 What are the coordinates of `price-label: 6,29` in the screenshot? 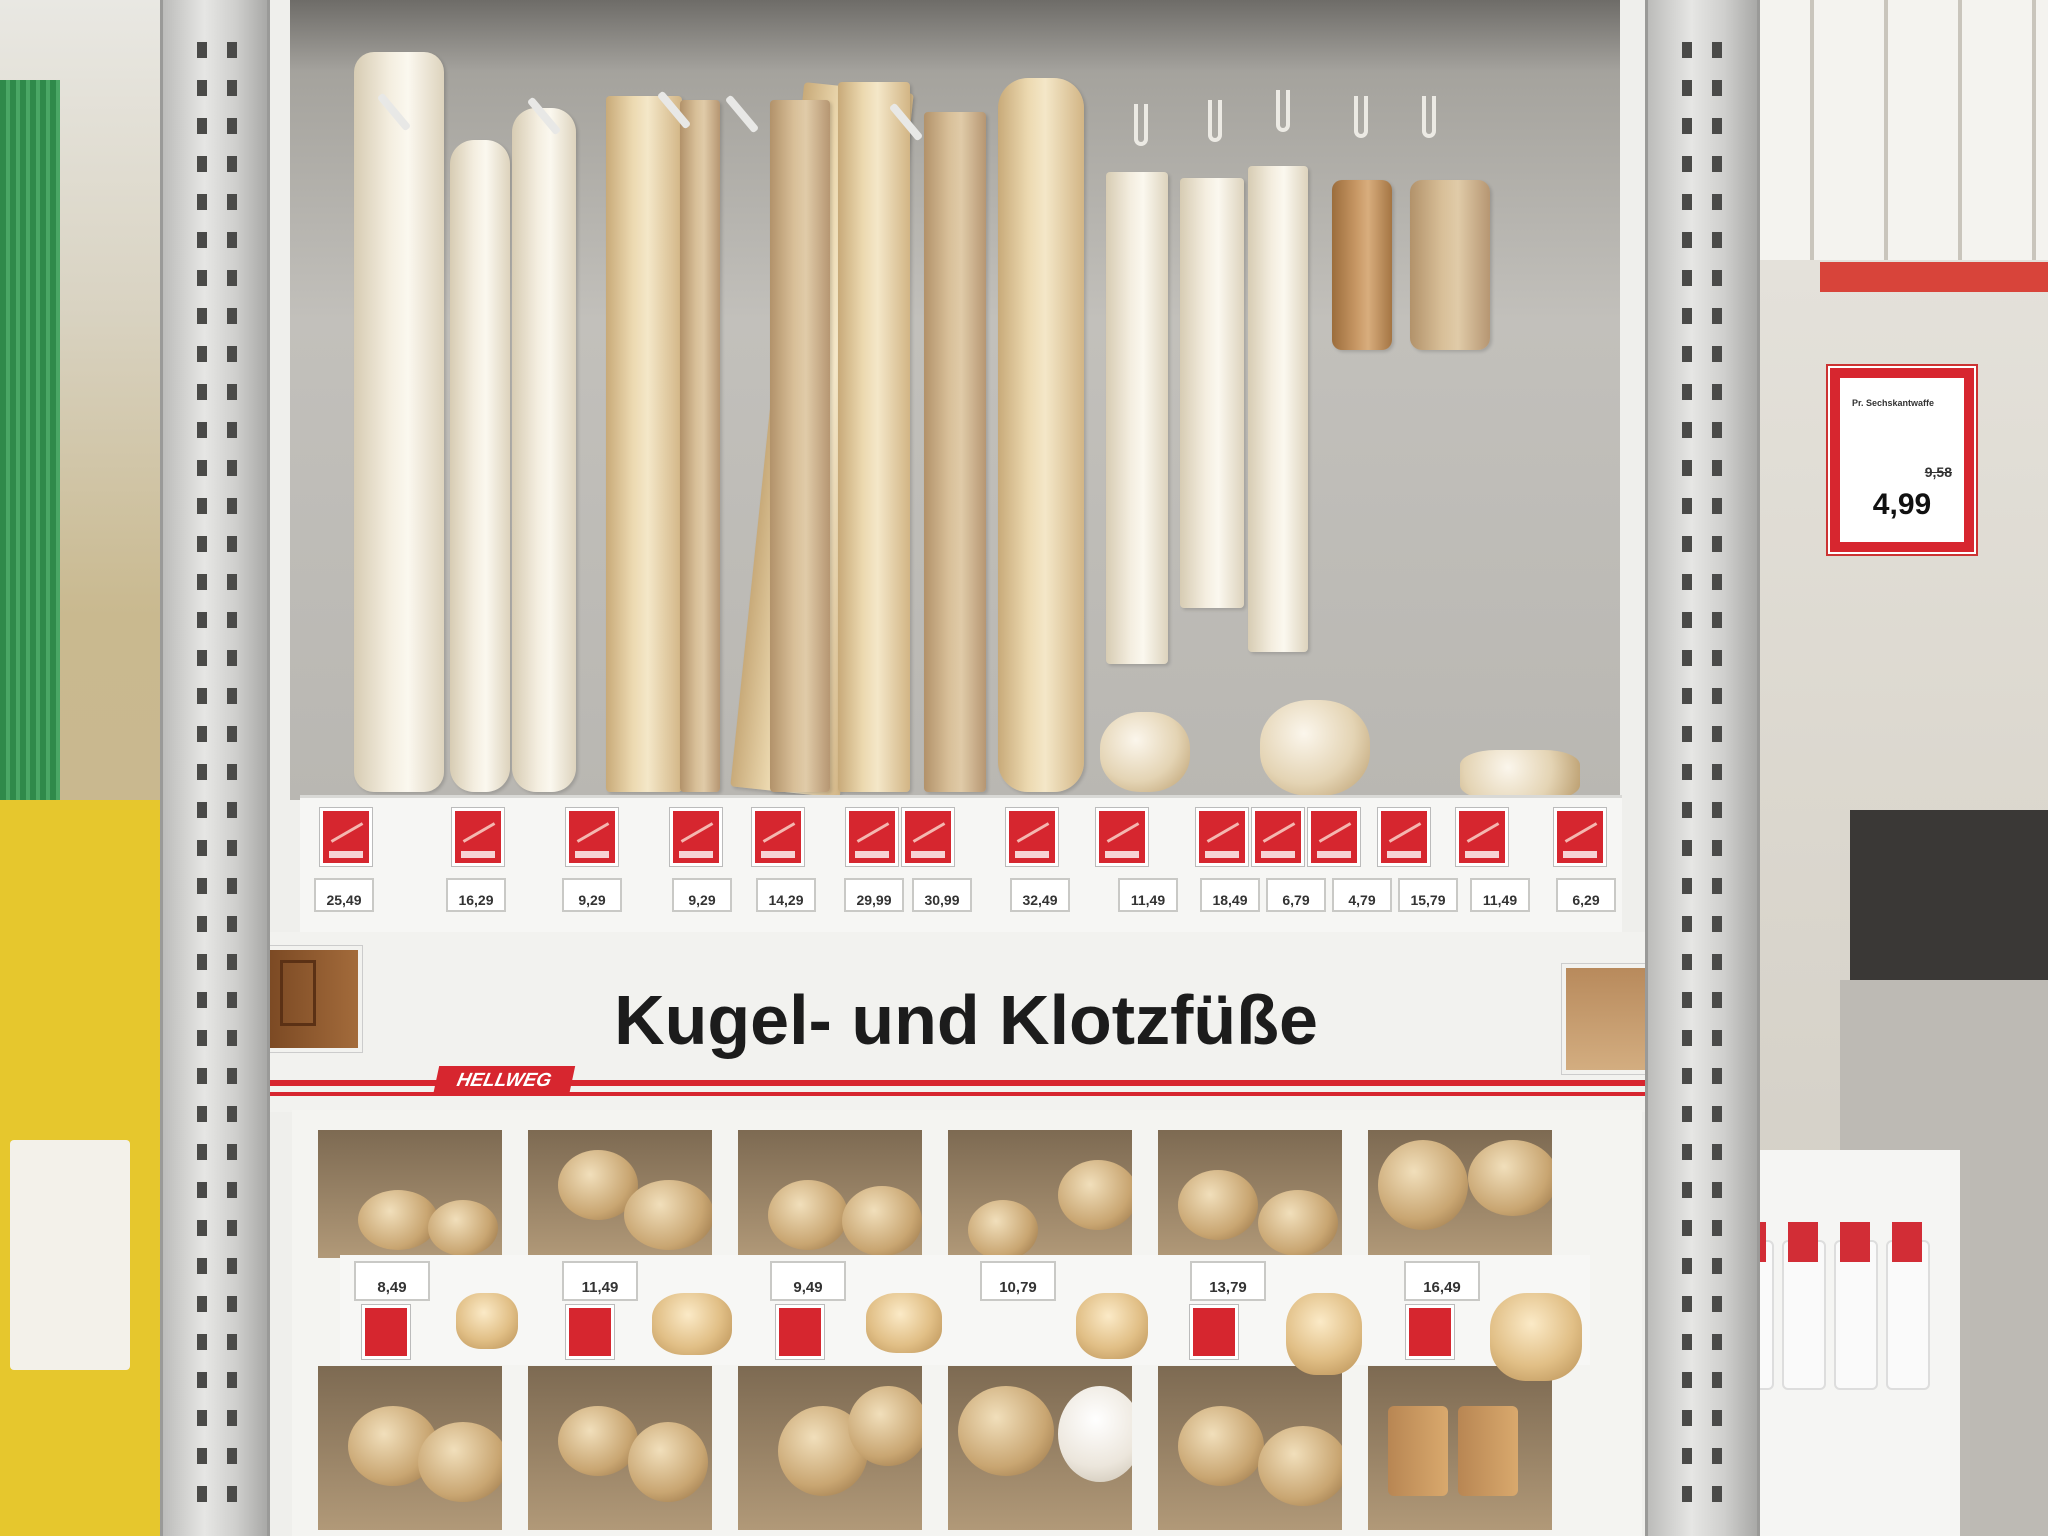 It's located at (1586, 895).